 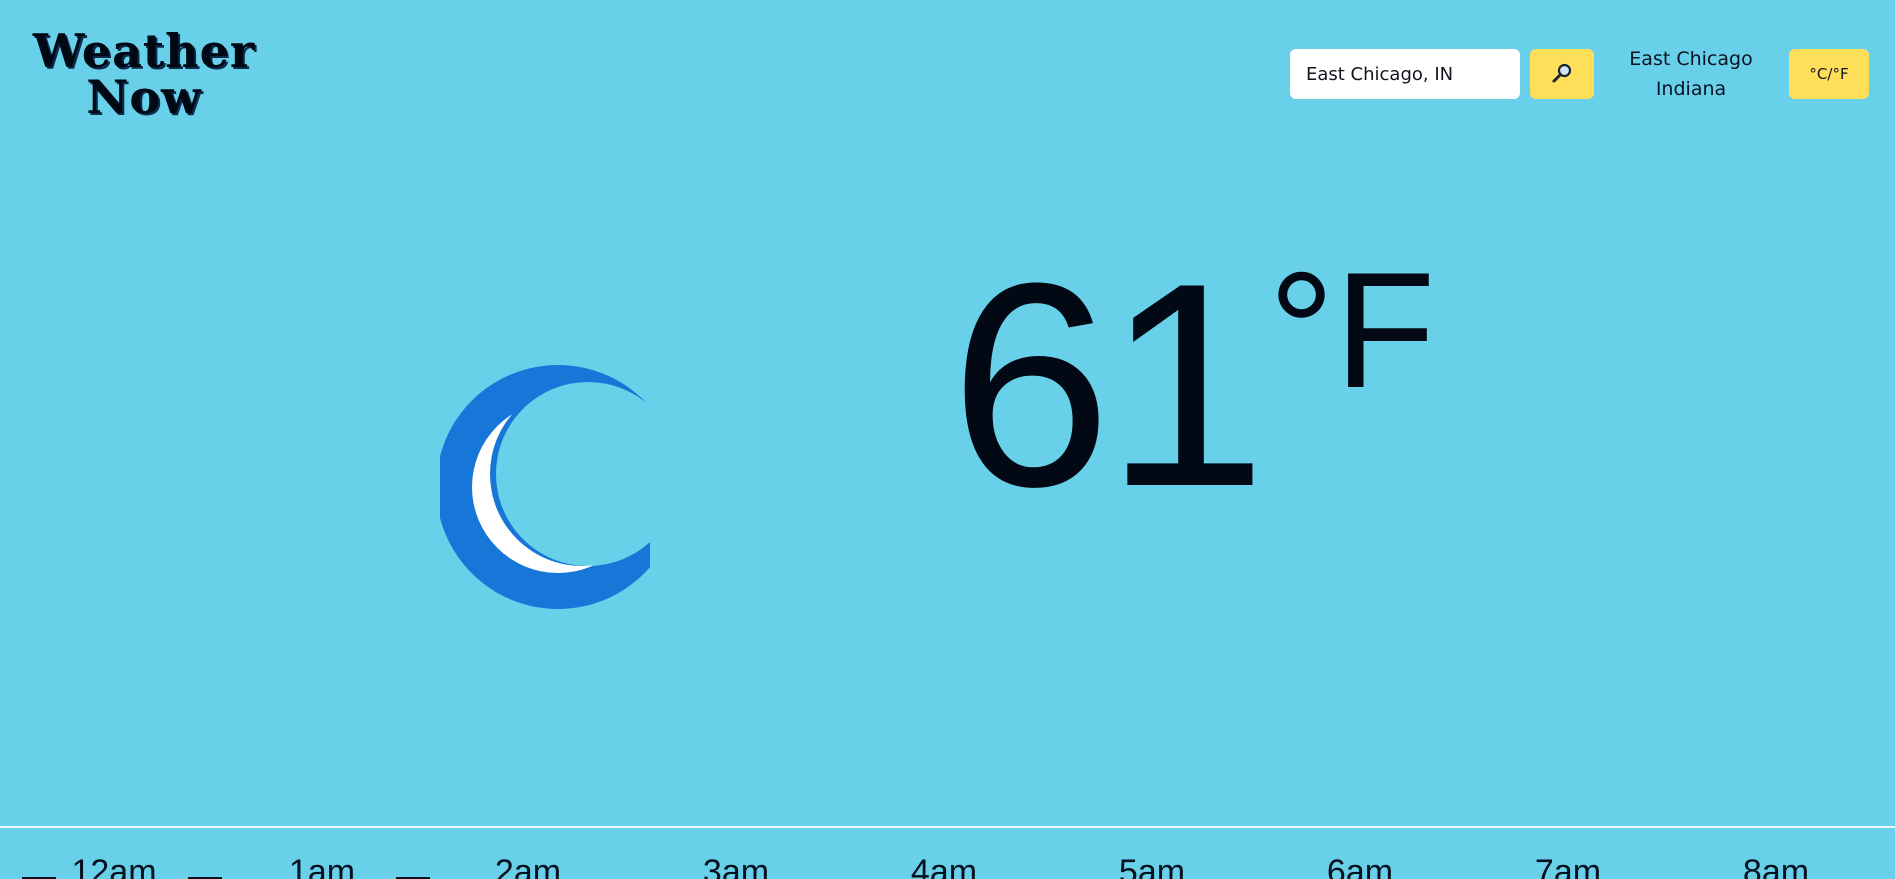 I want to click on logo-line-1: Weather, so click(x=144, y=51).